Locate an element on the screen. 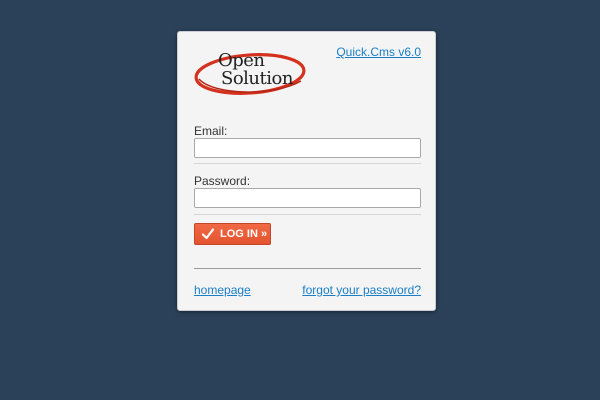  check-icon is located at coordinates (208, 234).